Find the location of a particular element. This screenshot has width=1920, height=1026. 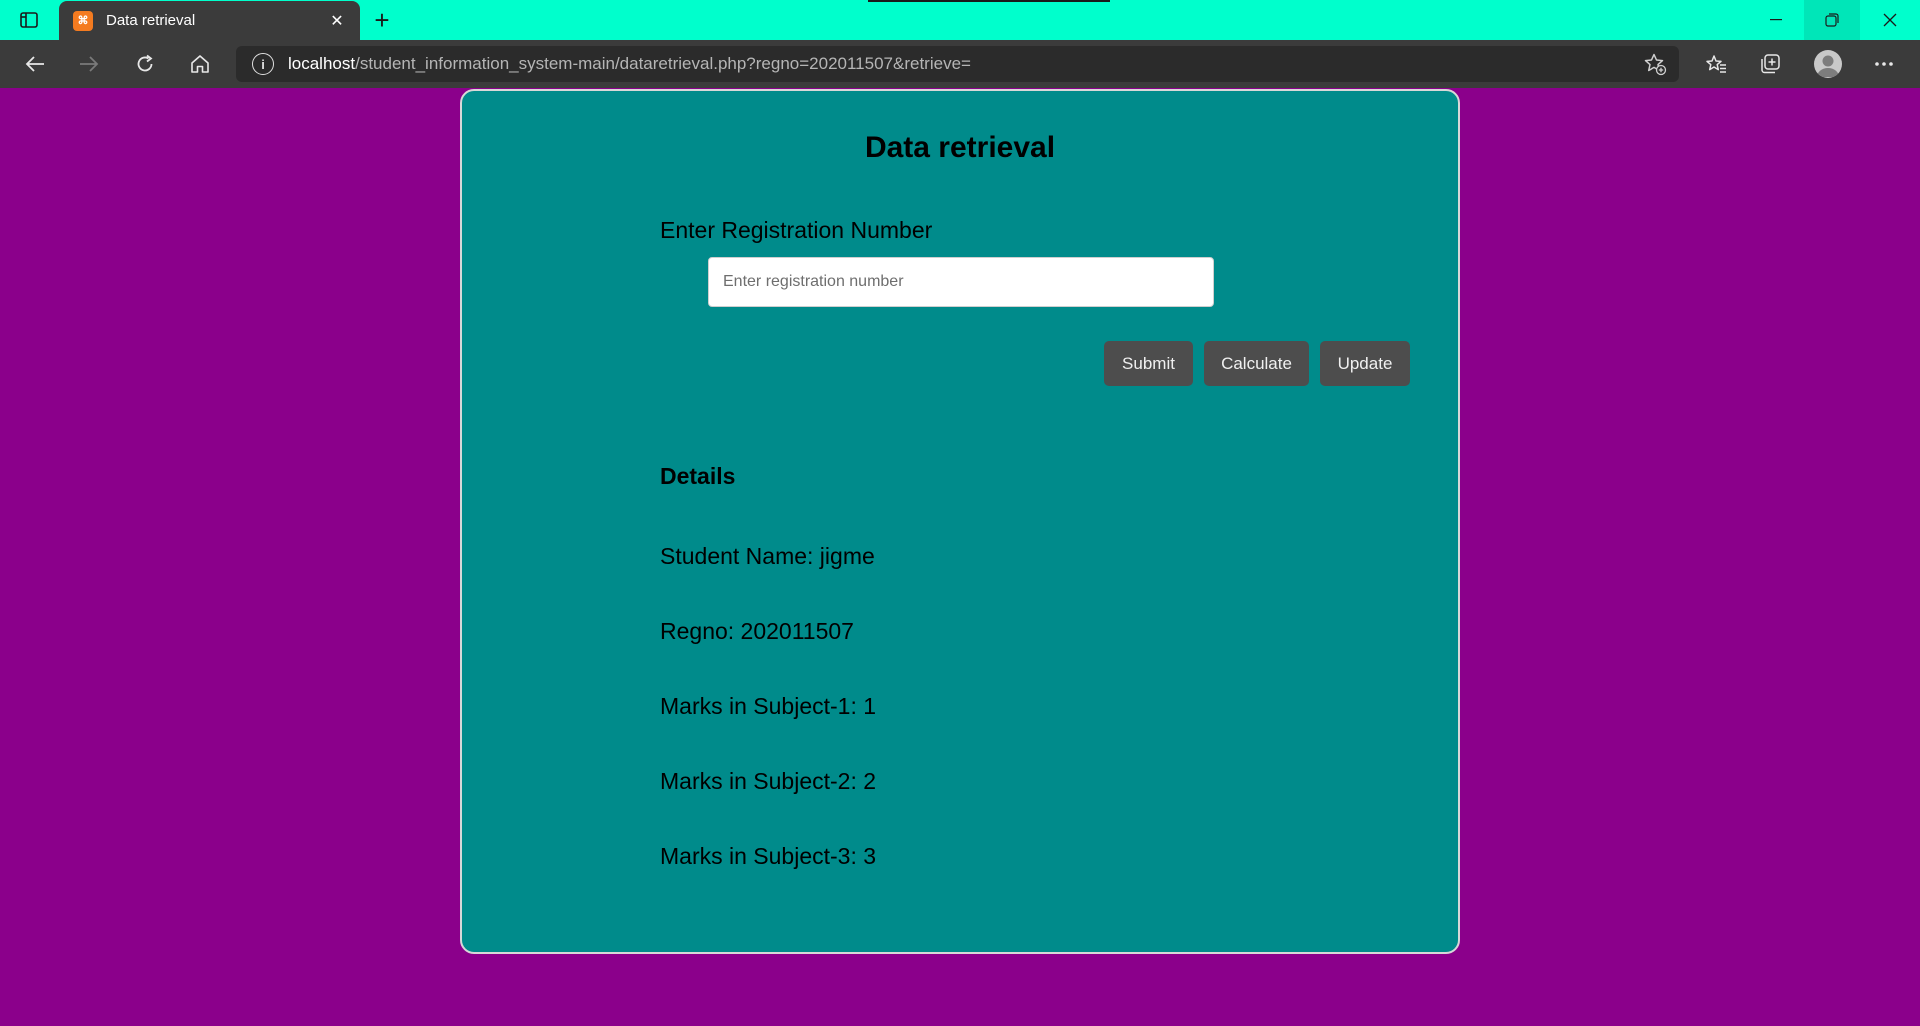

more-icon is located at coordinates (1884, 64).